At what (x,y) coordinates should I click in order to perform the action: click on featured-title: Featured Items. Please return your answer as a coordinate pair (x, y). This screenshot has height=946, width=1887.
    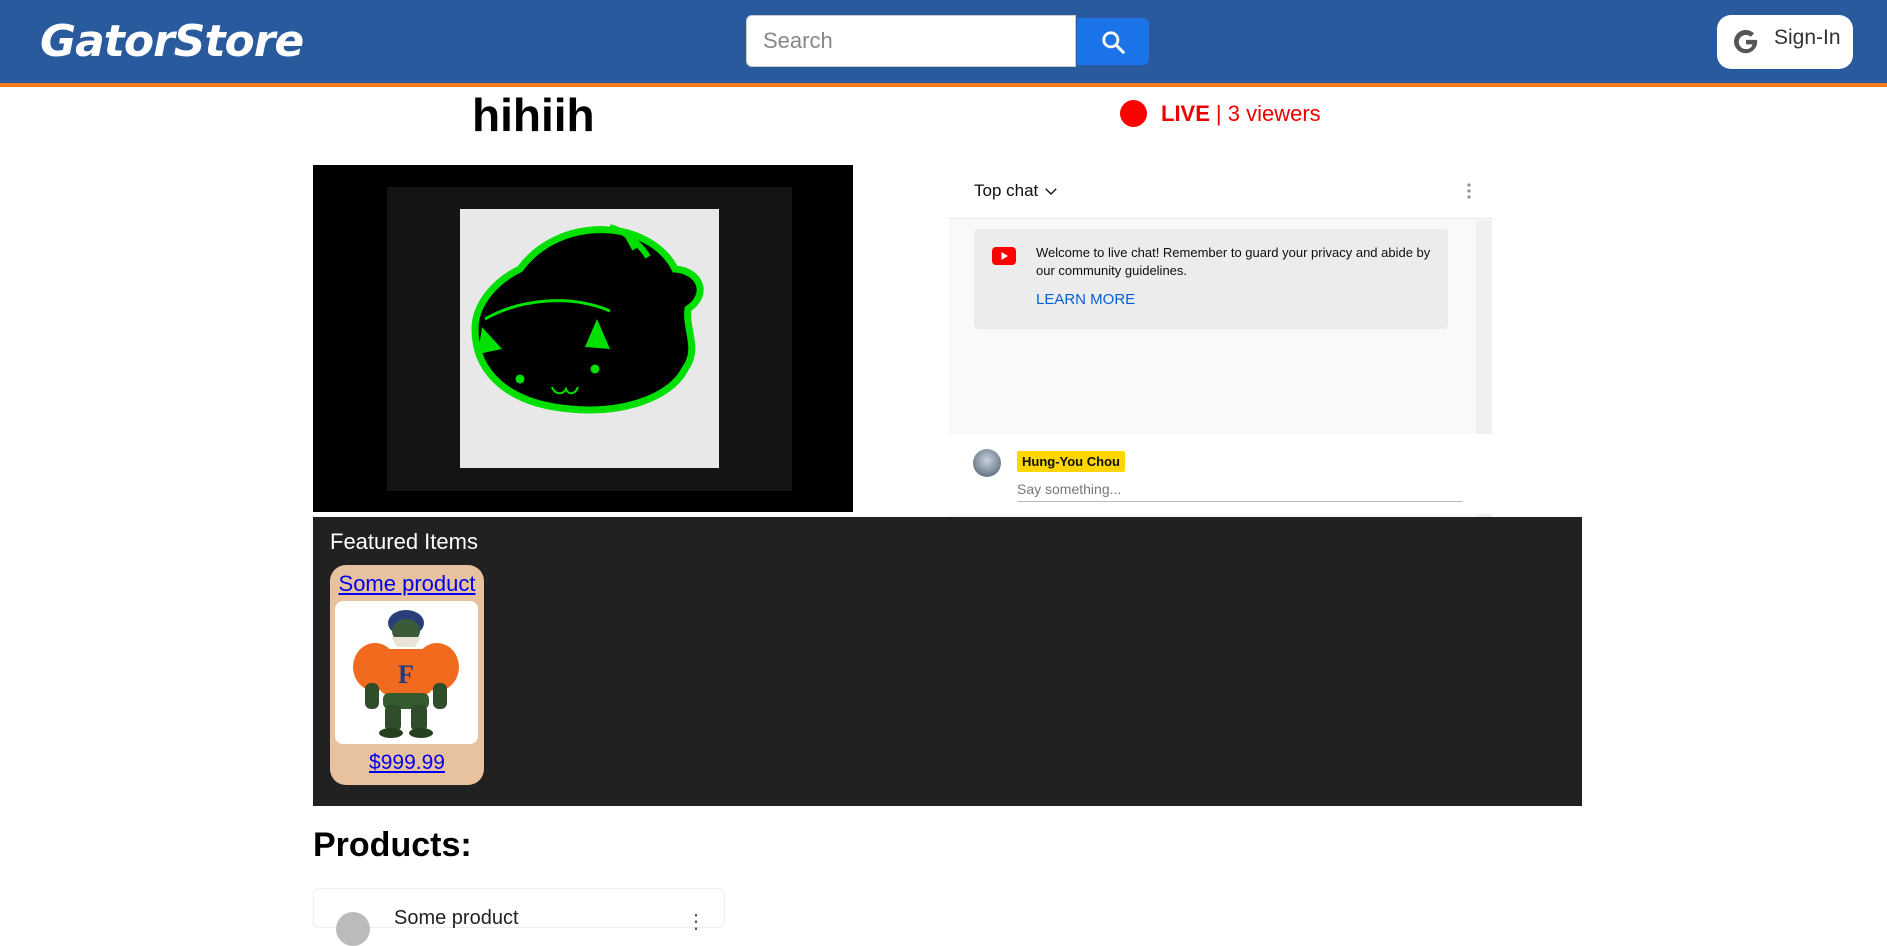
    Looking at the image, I should click on (404, 541).